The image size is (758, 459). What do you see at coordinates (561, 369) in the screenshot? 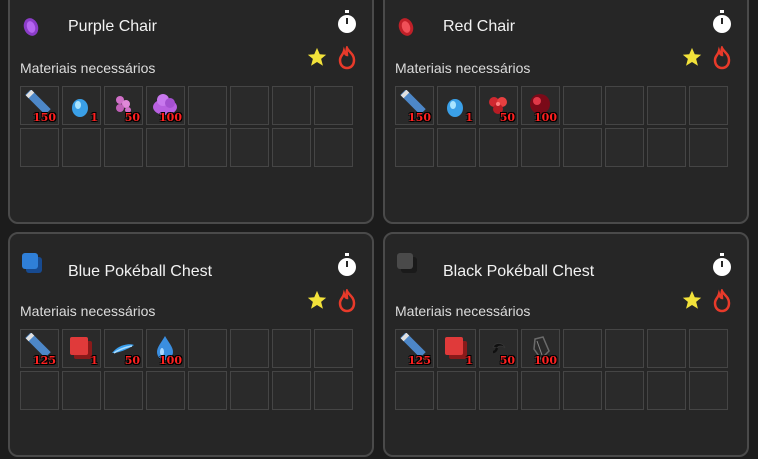
I see `materials-grid: 125 1 50 100` at bounding box center [561, 369].